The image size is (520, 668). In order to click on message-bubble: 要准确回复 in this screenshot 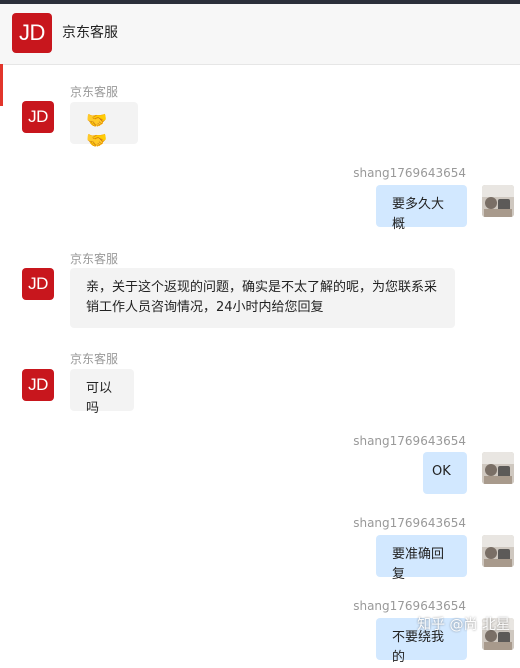, I will do `click(421, 558)`.